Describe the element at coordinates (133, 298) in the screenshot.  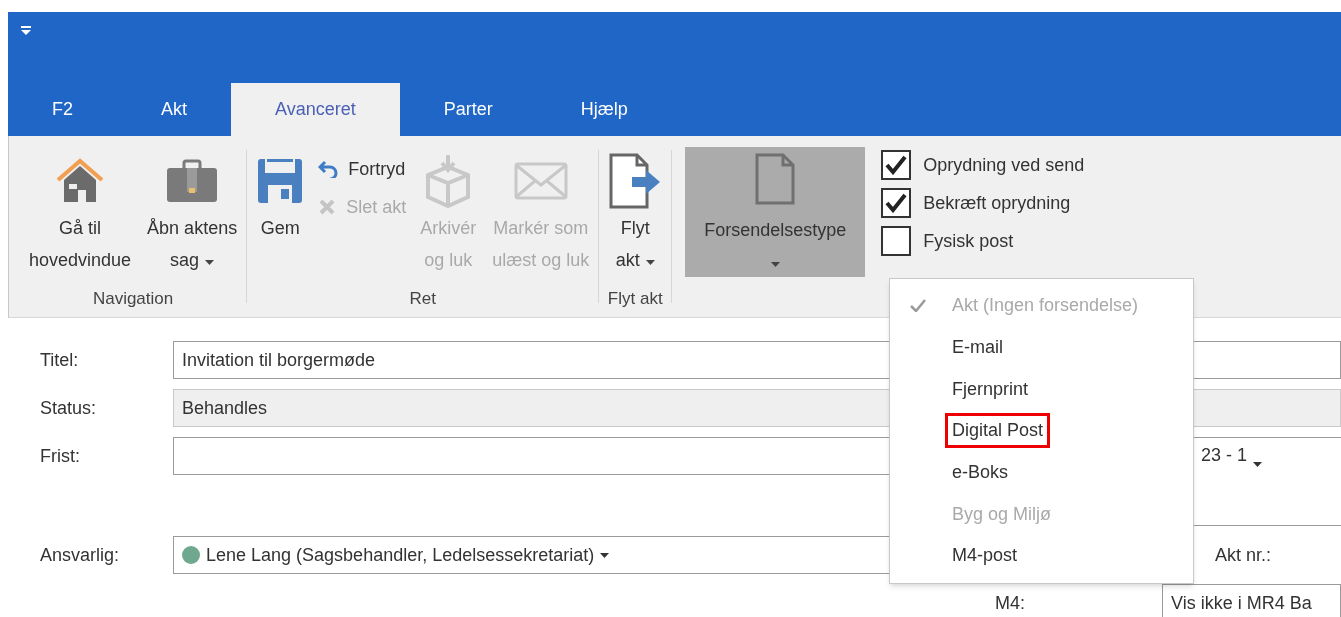
I see `group-label: Navigation` at that location.